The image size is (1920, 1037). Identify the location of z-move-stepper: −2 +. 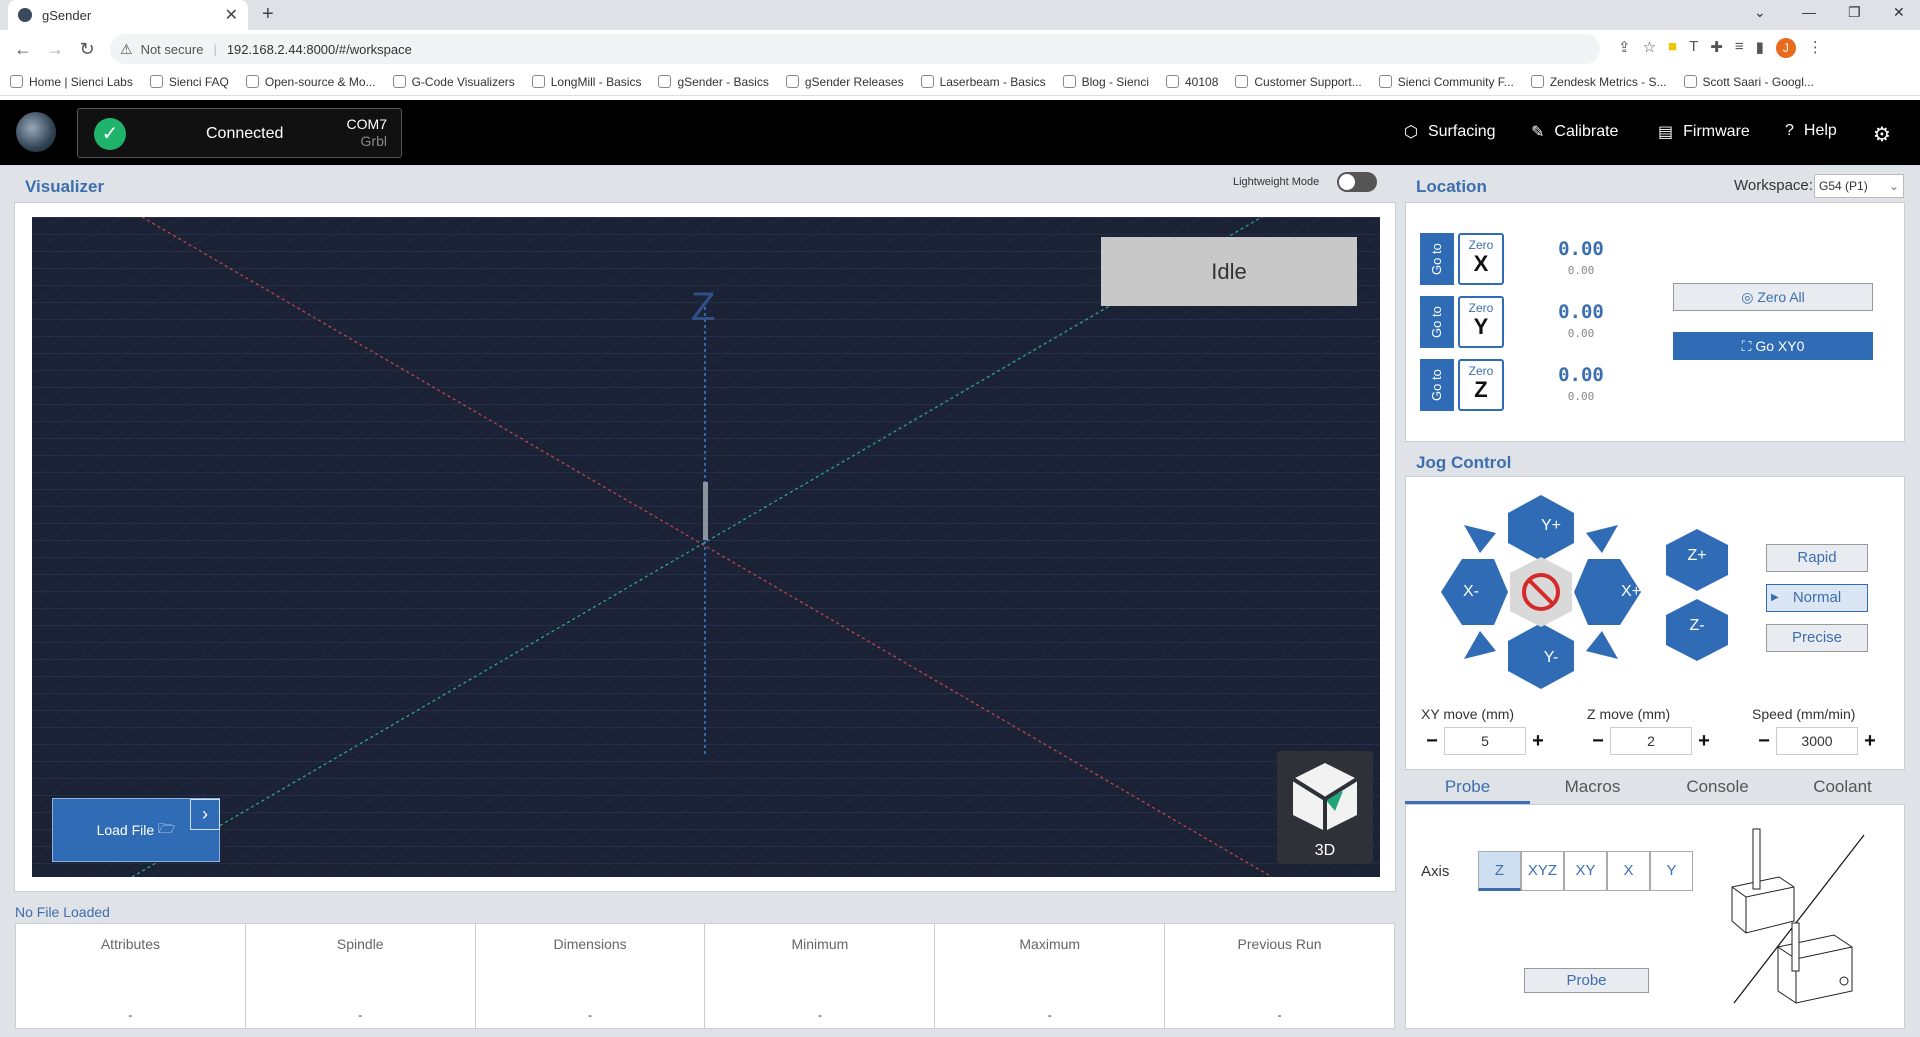
(1651, 741).